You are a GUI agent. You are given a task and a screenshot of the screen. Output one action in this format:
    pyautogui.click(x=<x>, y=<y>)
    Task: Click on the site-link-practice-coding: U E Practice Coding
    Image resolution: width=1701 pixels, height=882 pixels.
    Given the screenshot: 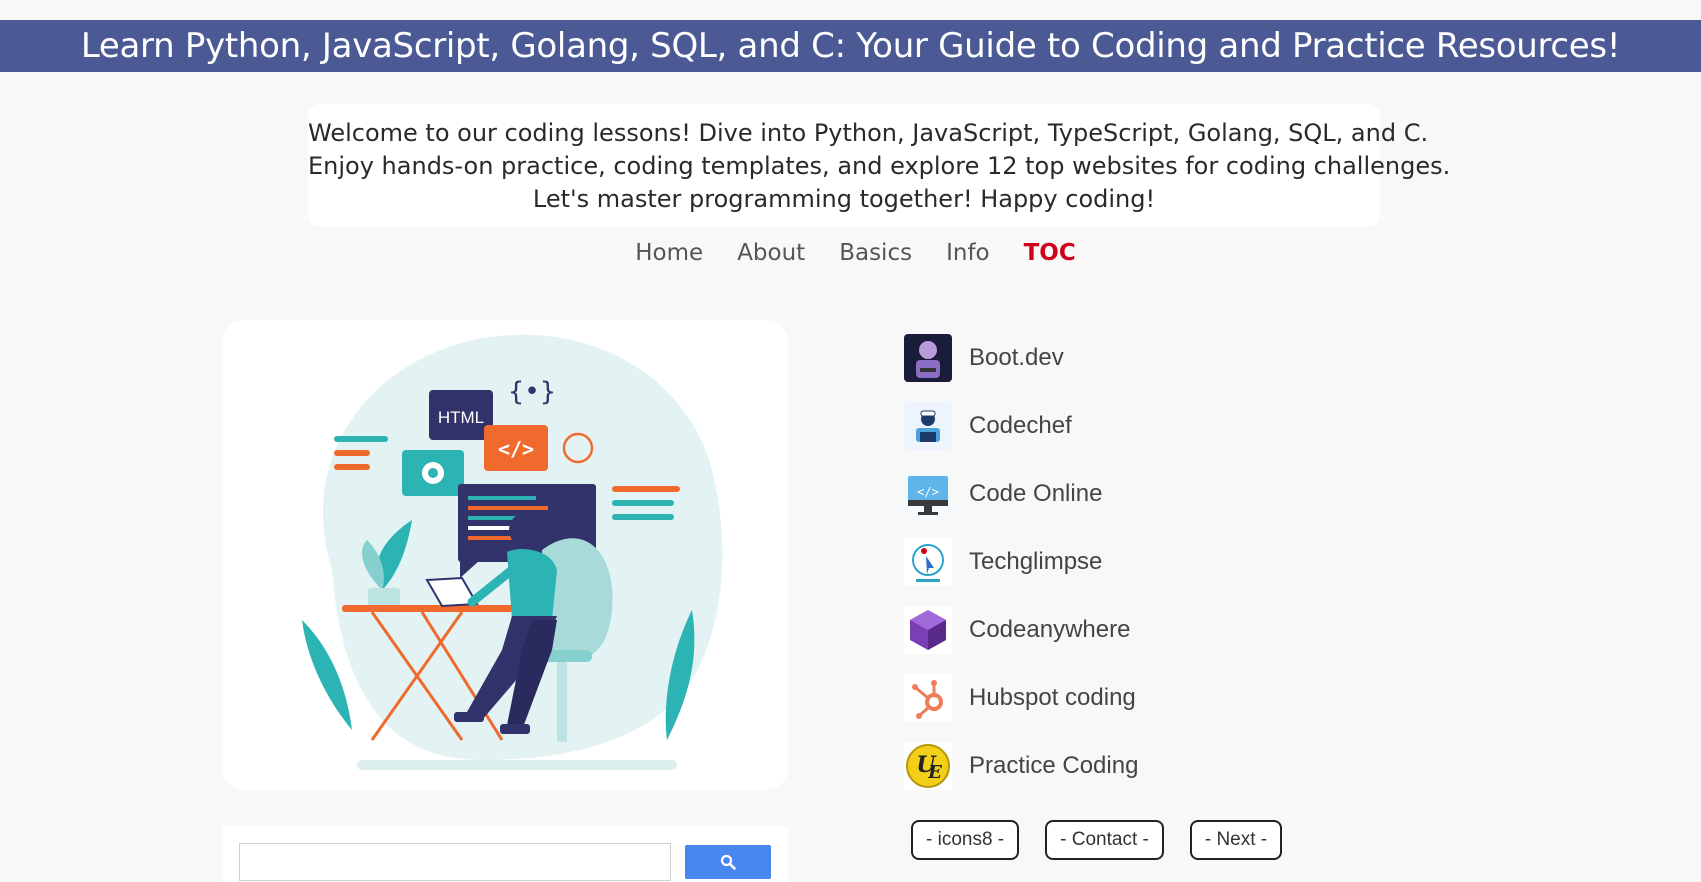 What is the action you would take?
    pyautogui.click(x=1114, y=766)
    